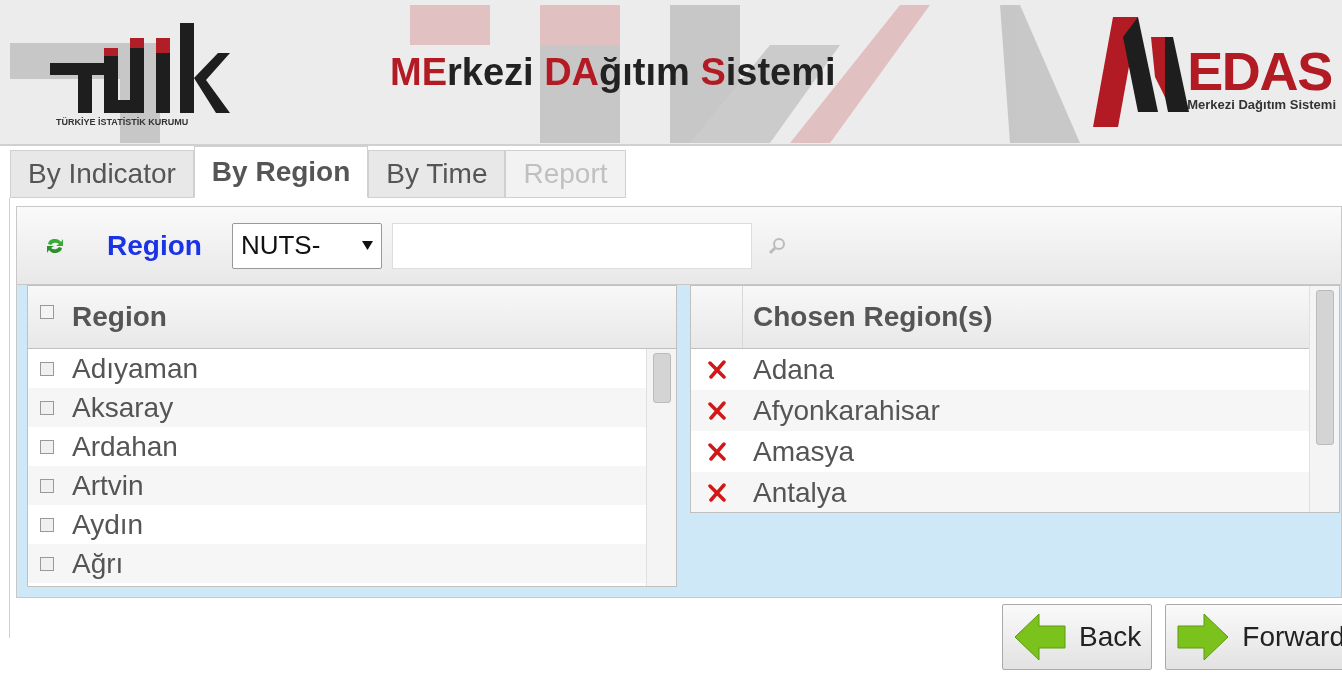 The image size is (1342, 680). I want to click on system-title: MErkezi DAğıtım Sistemi, so click(613, 72).